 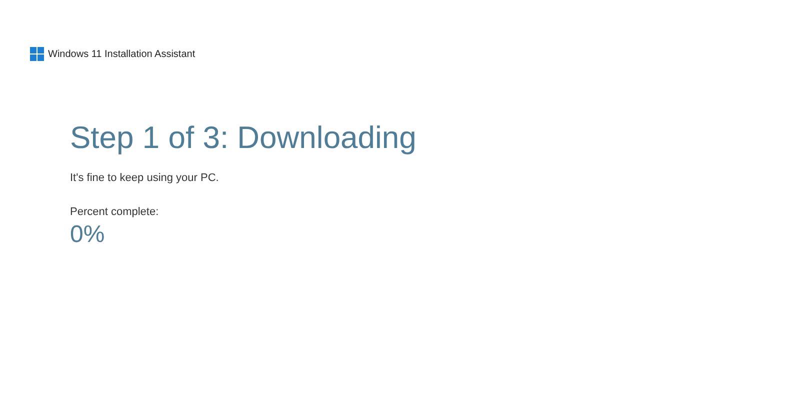 What do you see at coordinates (244, 138) in the screenshot?
I see `step-heading: Step 1 of 3: Downloading` at bounding box center [244, 138].